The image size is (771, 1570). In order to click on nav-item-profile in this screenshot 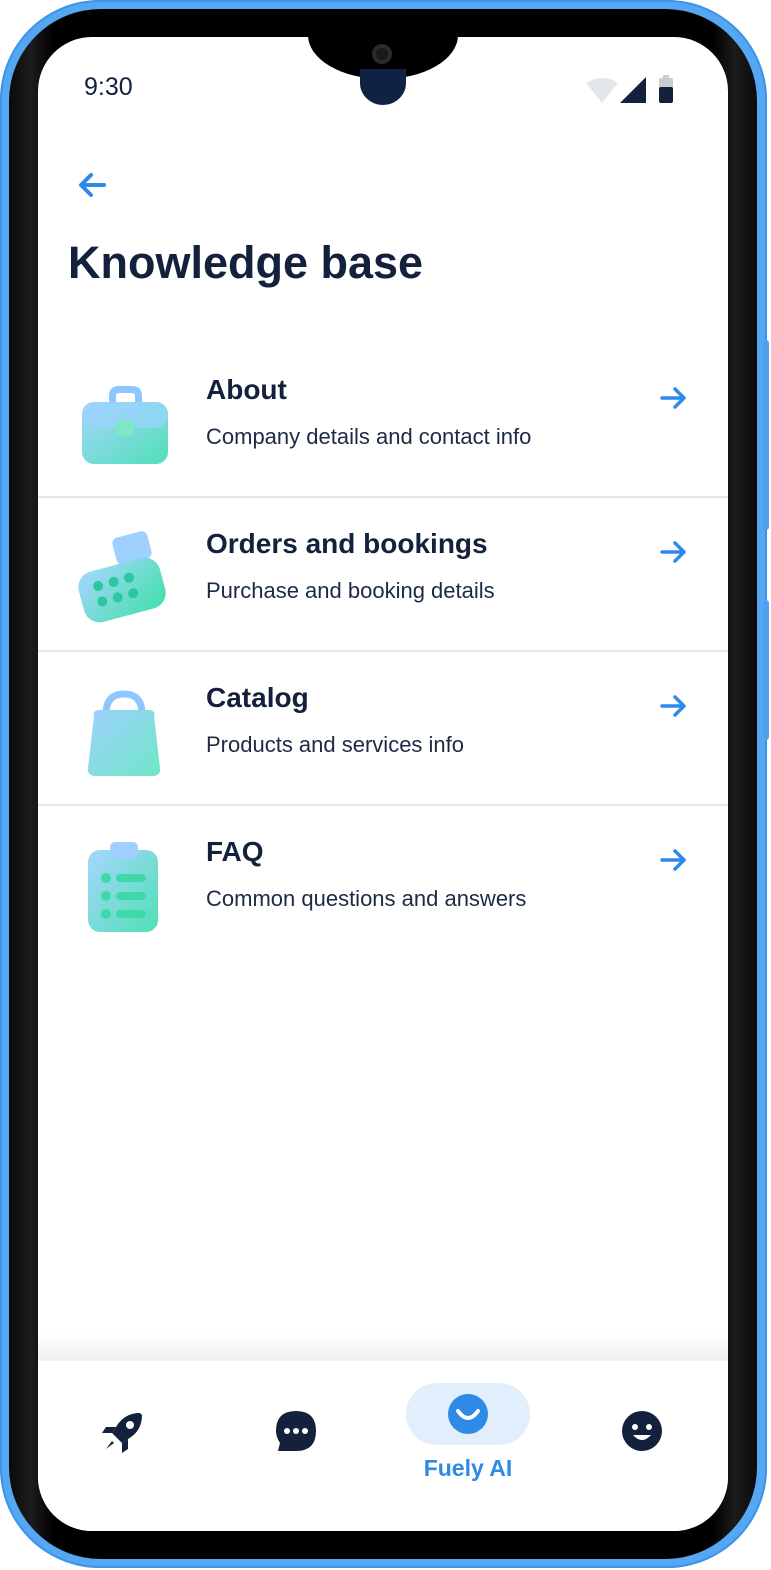, I will do `click(642, 1431)`.